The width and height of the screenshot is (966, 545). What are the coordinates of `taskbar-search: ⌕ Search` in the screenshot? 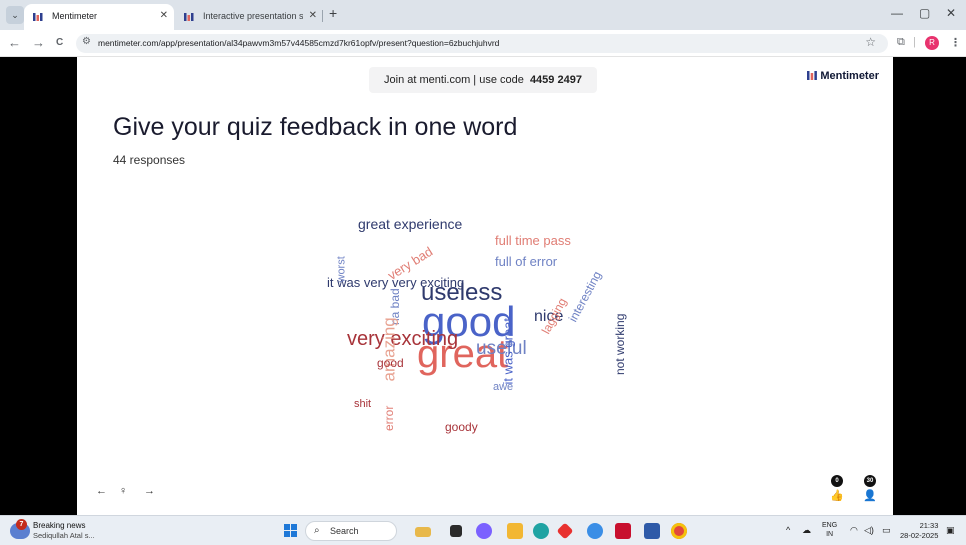 It's located at (351, 531).